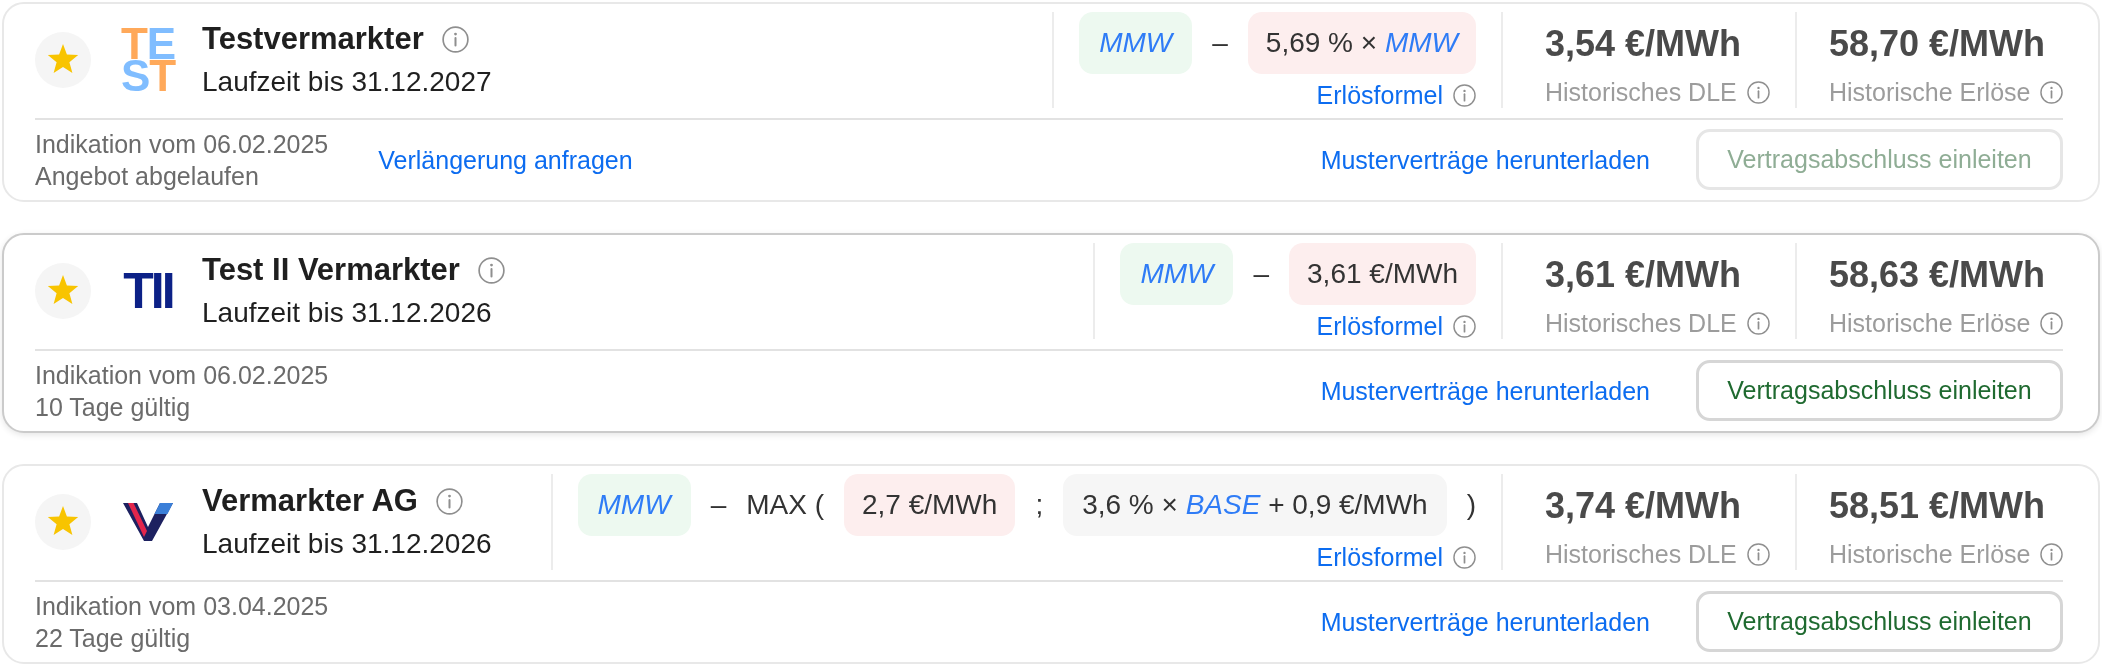 This screenshot has height=668, width=2102. Describe the element at coordinates (1039, 505) in the screenshot. I see `formula-operator: ;` at that location.